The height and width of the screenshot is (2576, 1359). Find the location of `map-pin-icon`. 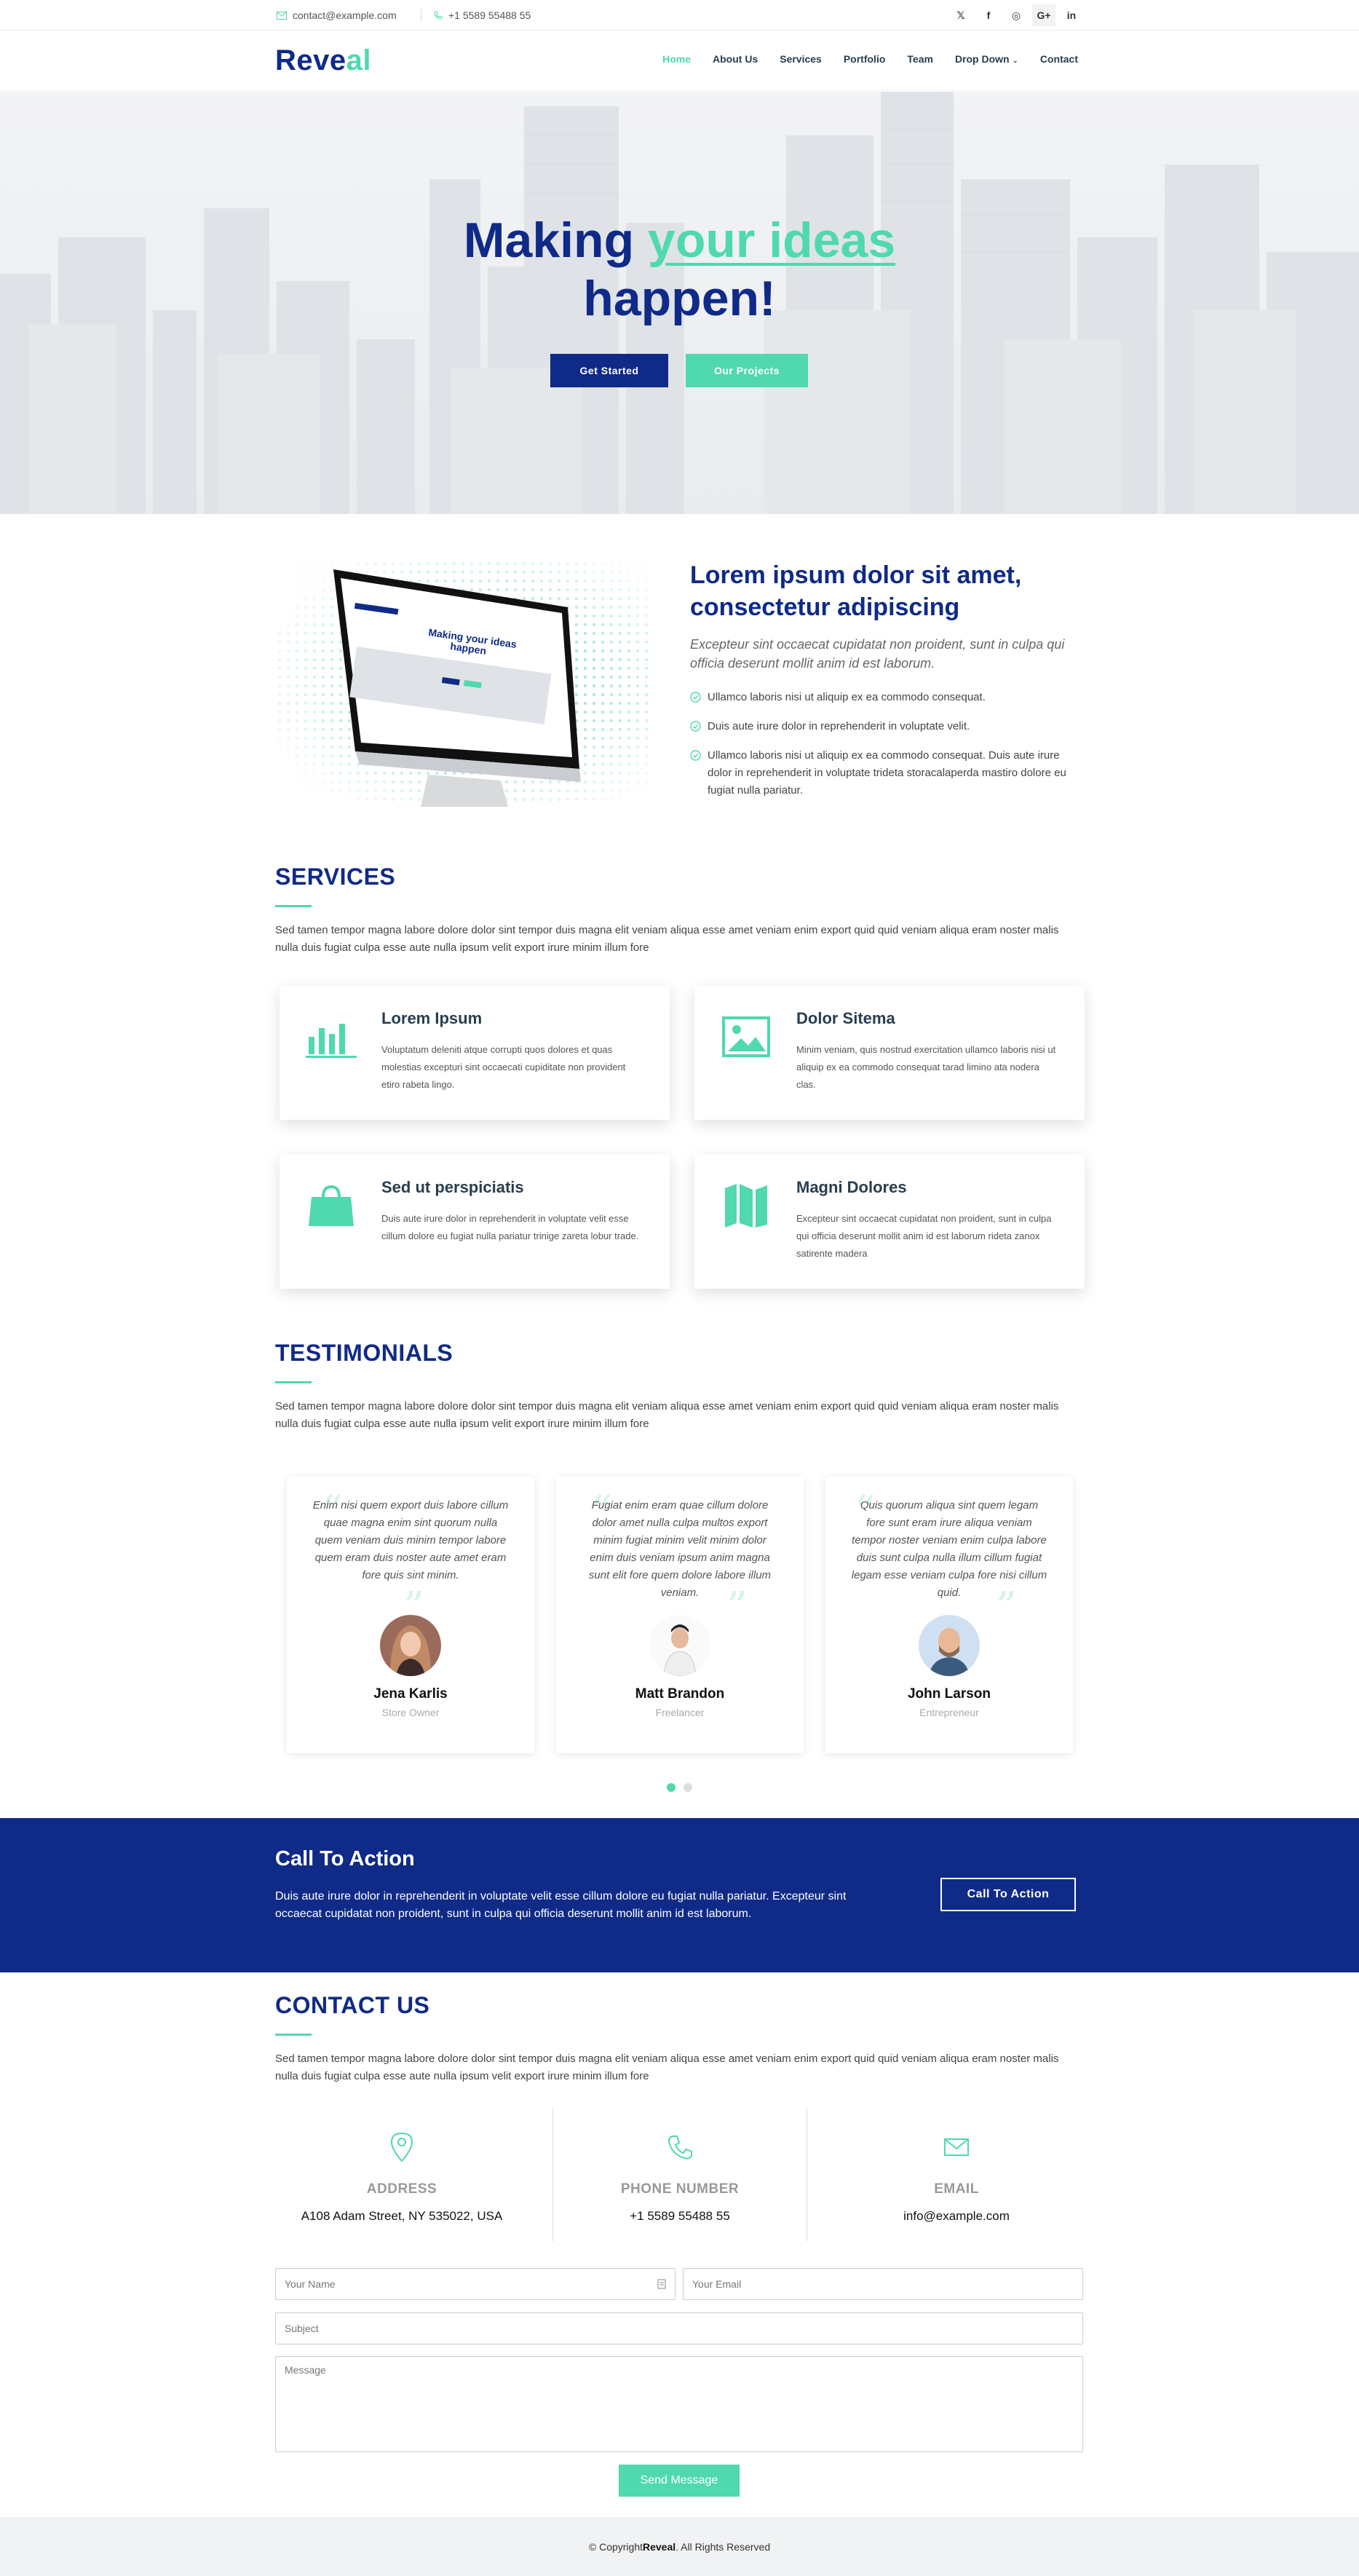

map-pin-icon is located at coordinates (401, 2147).